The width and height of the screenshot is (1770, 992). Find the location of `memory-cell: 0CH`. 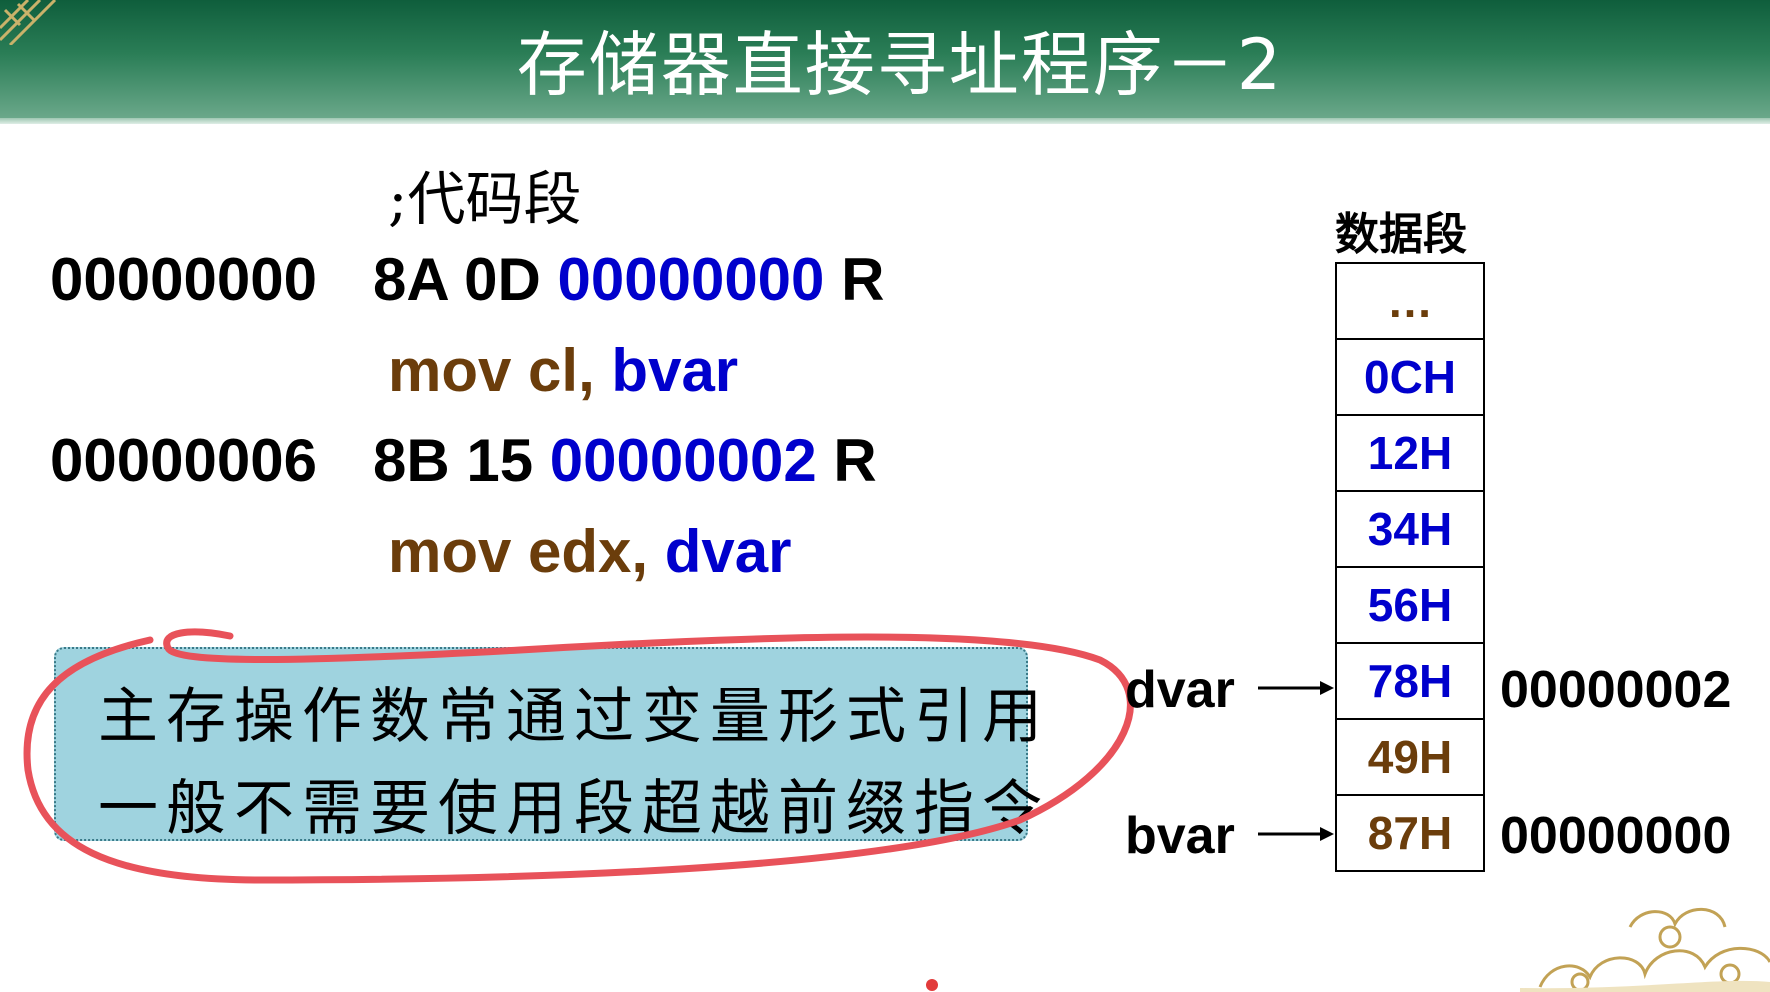

memory-cell: 0CH is located at coordinates (1410, 378).